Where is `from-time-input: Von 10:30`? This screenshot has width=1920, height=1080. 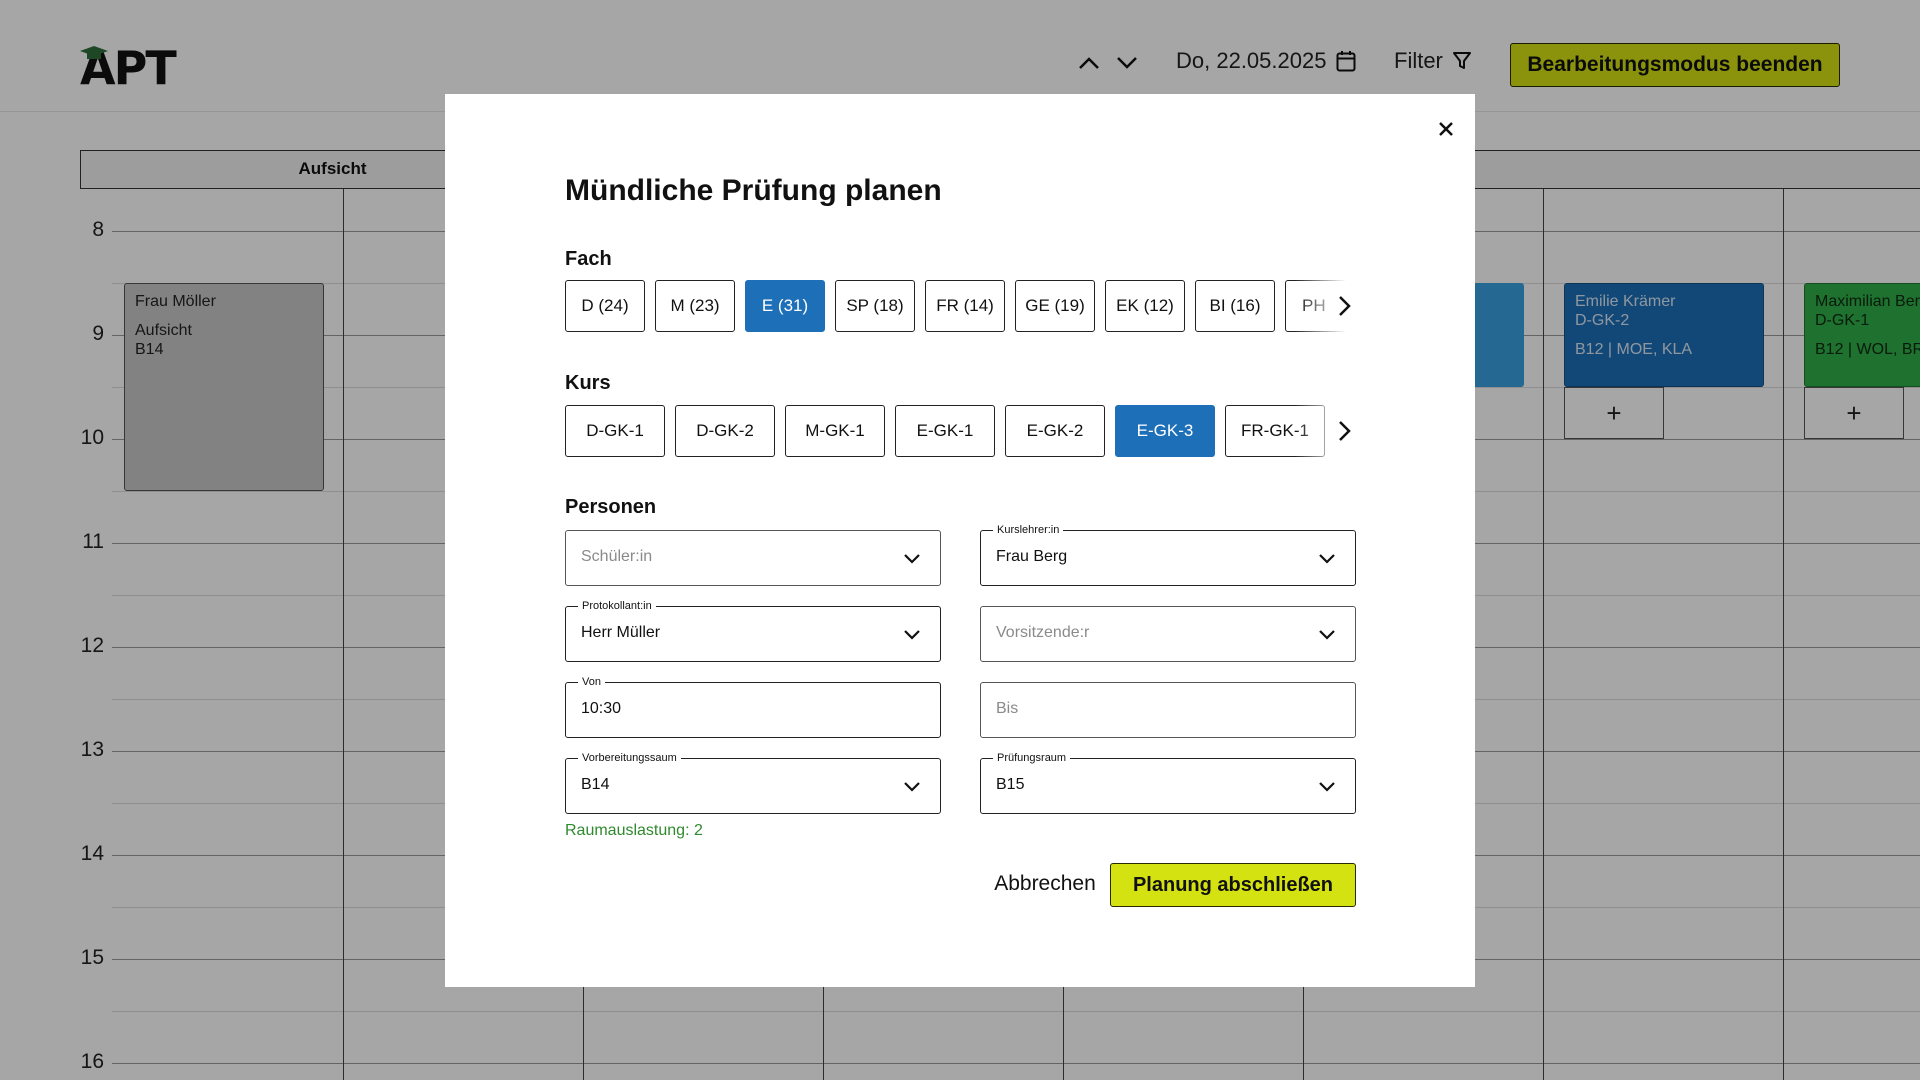 from-time-input: Von 10:30 is located at coordinates (753, 706).